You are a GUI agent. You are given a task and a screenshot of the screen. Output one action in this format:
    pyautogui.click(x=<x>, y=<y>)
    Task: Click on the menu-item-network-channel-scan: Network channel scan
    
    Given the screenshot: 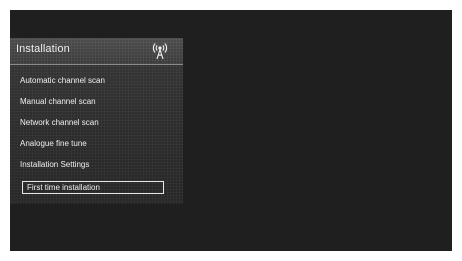 What is the action you would take?
    pyautogui.click(x=59, y=122)
    